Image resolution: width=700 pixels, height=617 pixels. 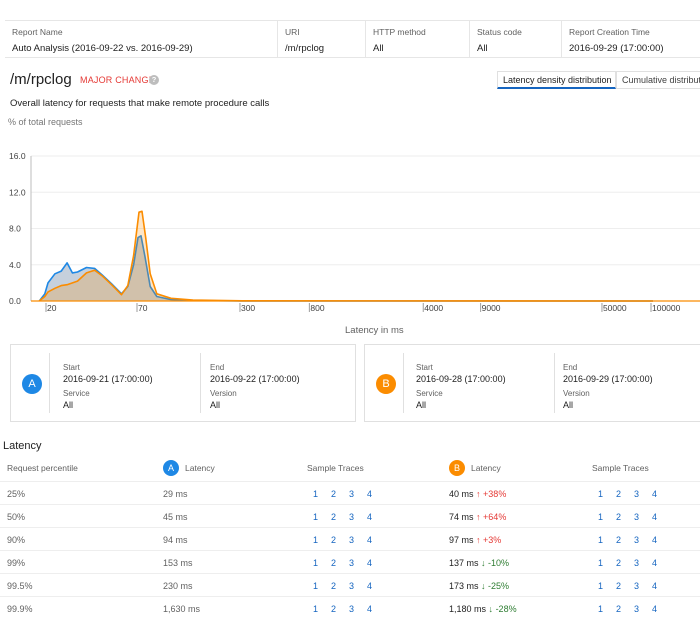 I want to click on col-header-traces-b: Sample Traces, so click(x=620, y=468).